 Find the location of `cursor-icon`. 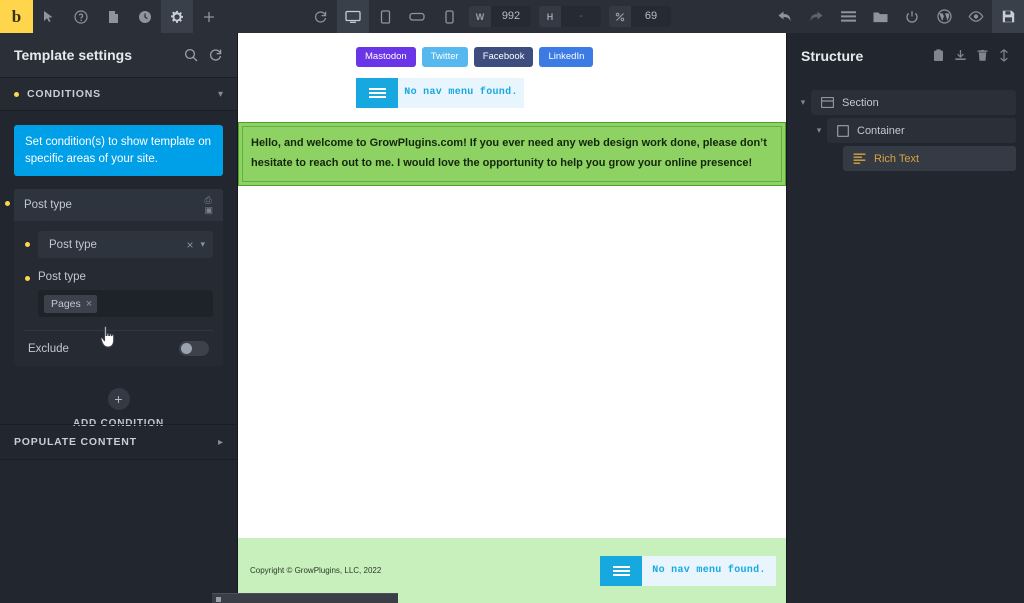

cursor-icon is located at coordinates (49, 16).